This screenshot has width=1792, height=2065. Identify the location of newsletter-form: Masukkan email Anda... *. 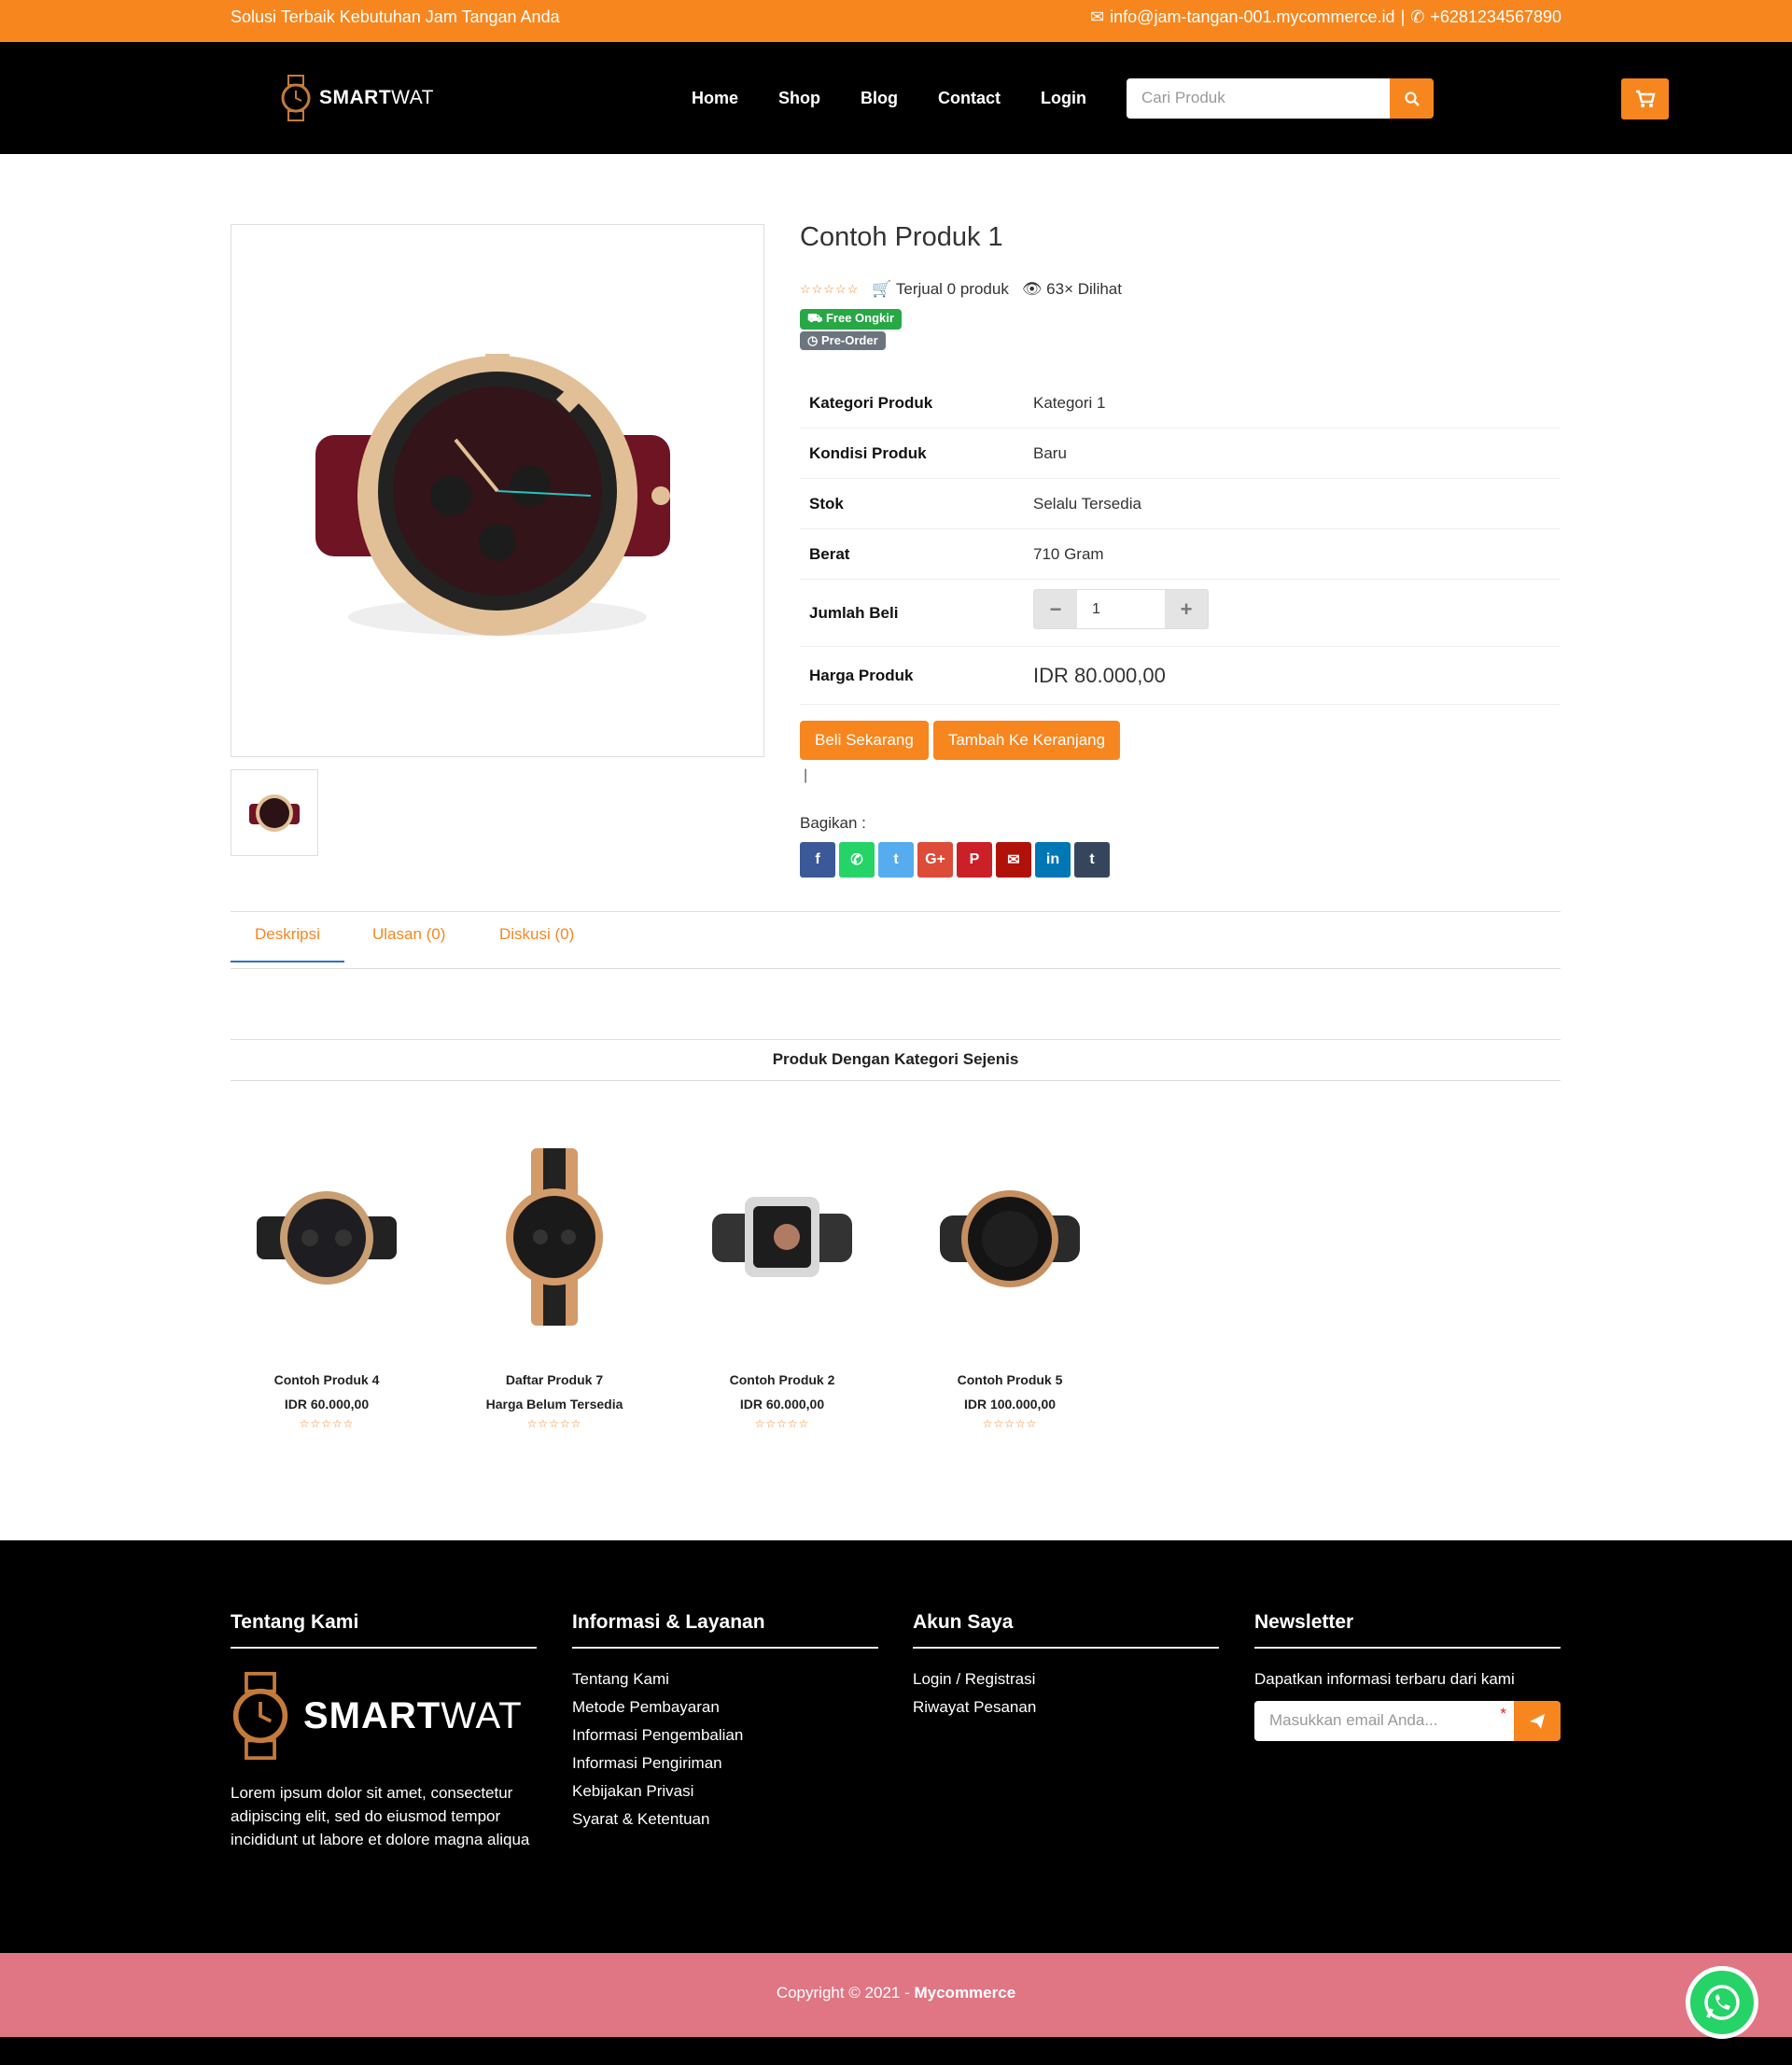
(1407, 1721).